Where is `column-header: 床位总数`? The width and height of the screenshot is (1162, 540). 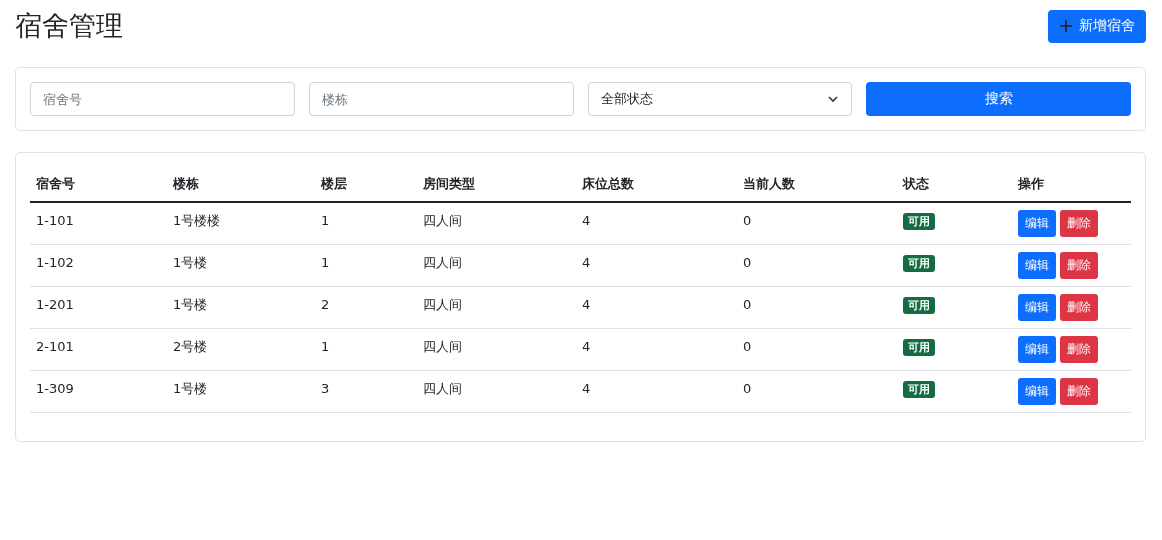 column-header: 床位总数 is located at coordinates (608, 183).